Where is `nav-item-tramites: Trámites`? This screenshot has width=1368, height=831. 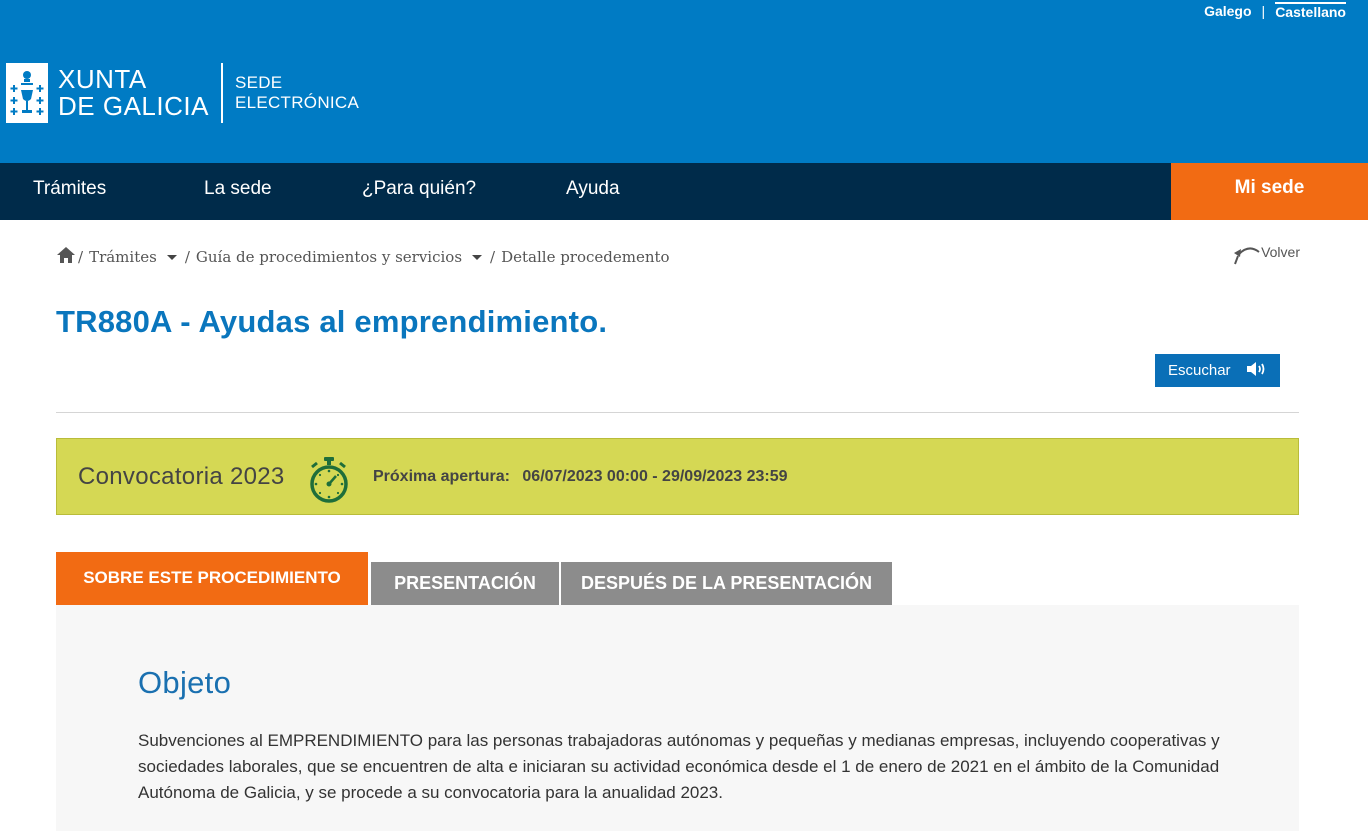
nav-item-tramites: Trámites is located at coordinates (69, 191).